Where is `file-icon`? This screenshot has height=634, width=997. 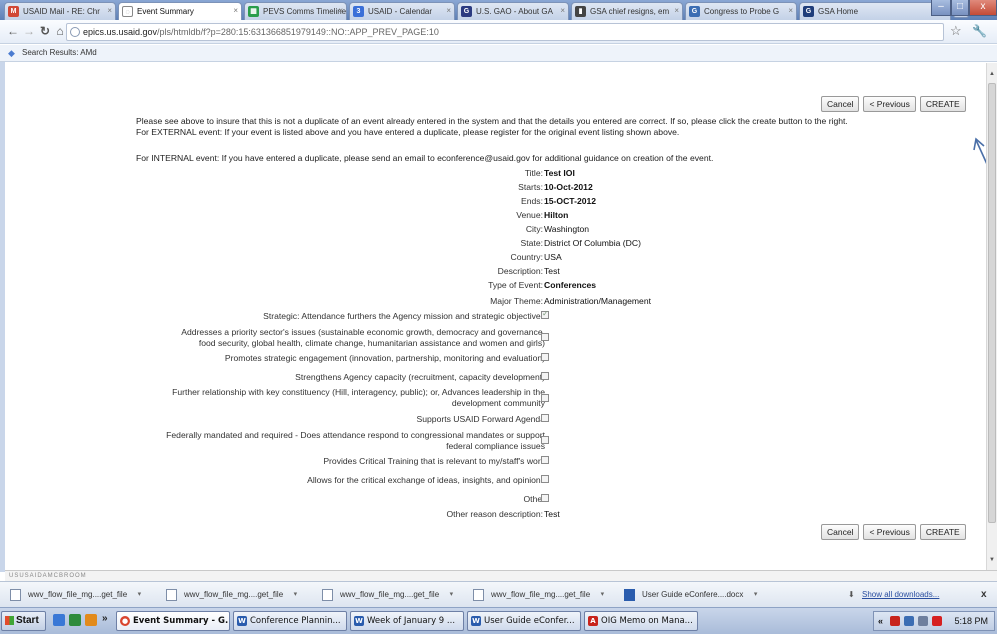 file-icon is located at coordinates (327, 595).